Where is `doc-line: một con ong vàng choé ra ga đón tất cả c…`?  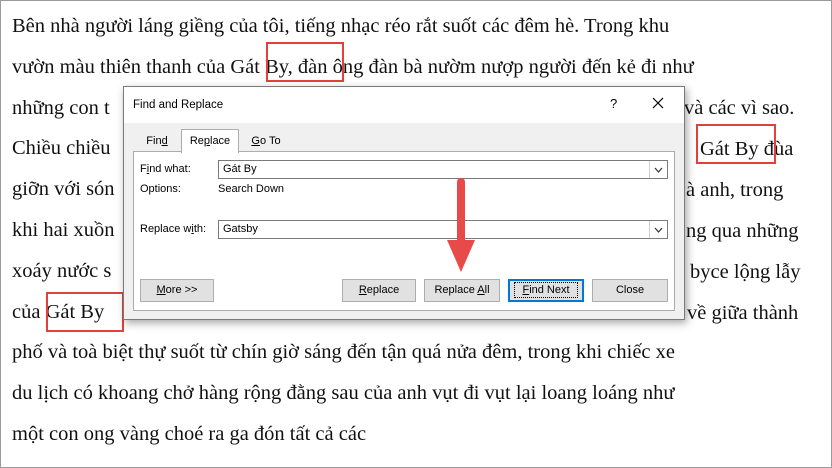
doc-line: một con ong vàng choé ra ga đón tất cả c… is located at coordinates (189, 433).